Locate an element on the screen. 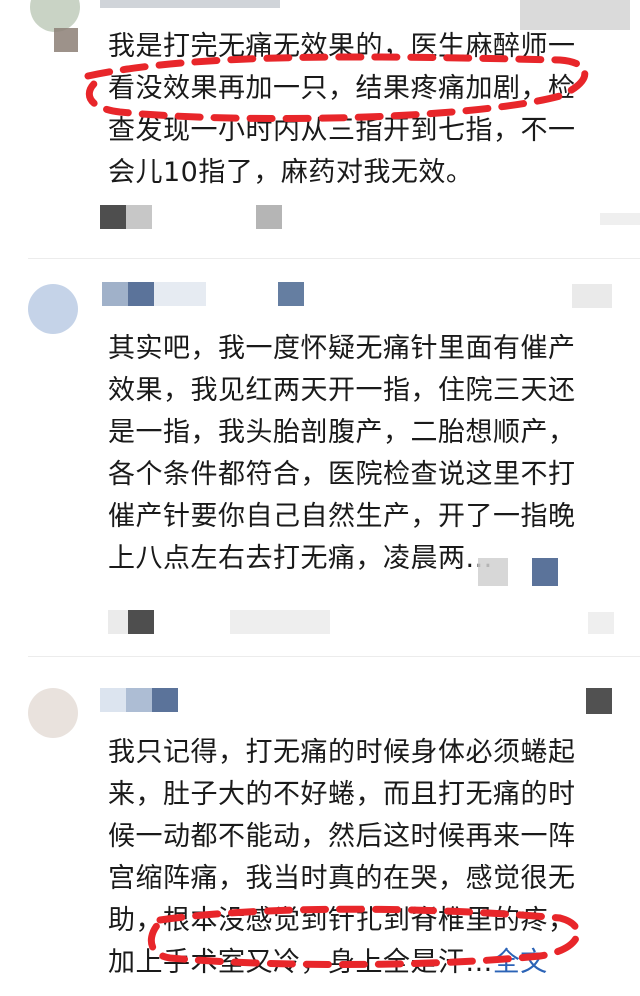 The height and width of the screenshot is (996, 640). comment-line: 我是打完无痛无效果的，医生麻醉师一 is located at coordinates (342, 46).